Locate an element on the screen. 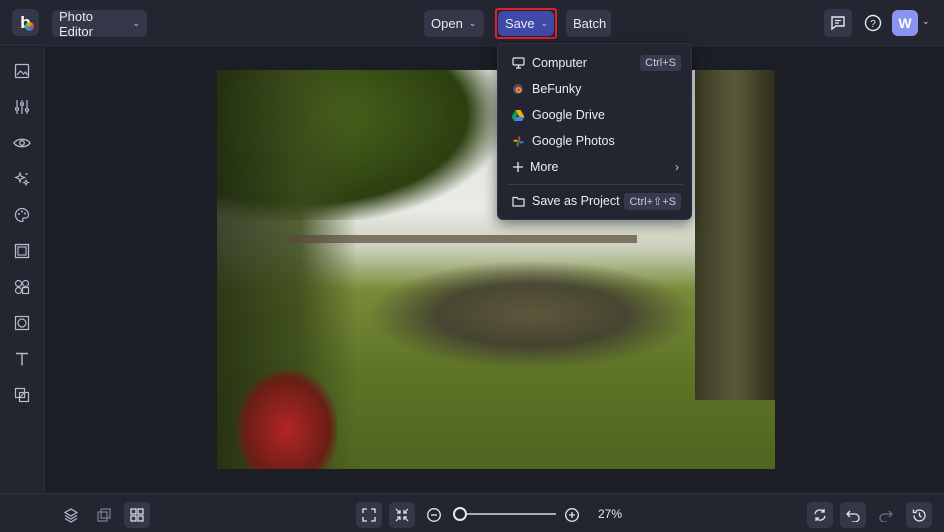 The image size is (944, 532). open-label: Open is located at coordinates (447, 23).